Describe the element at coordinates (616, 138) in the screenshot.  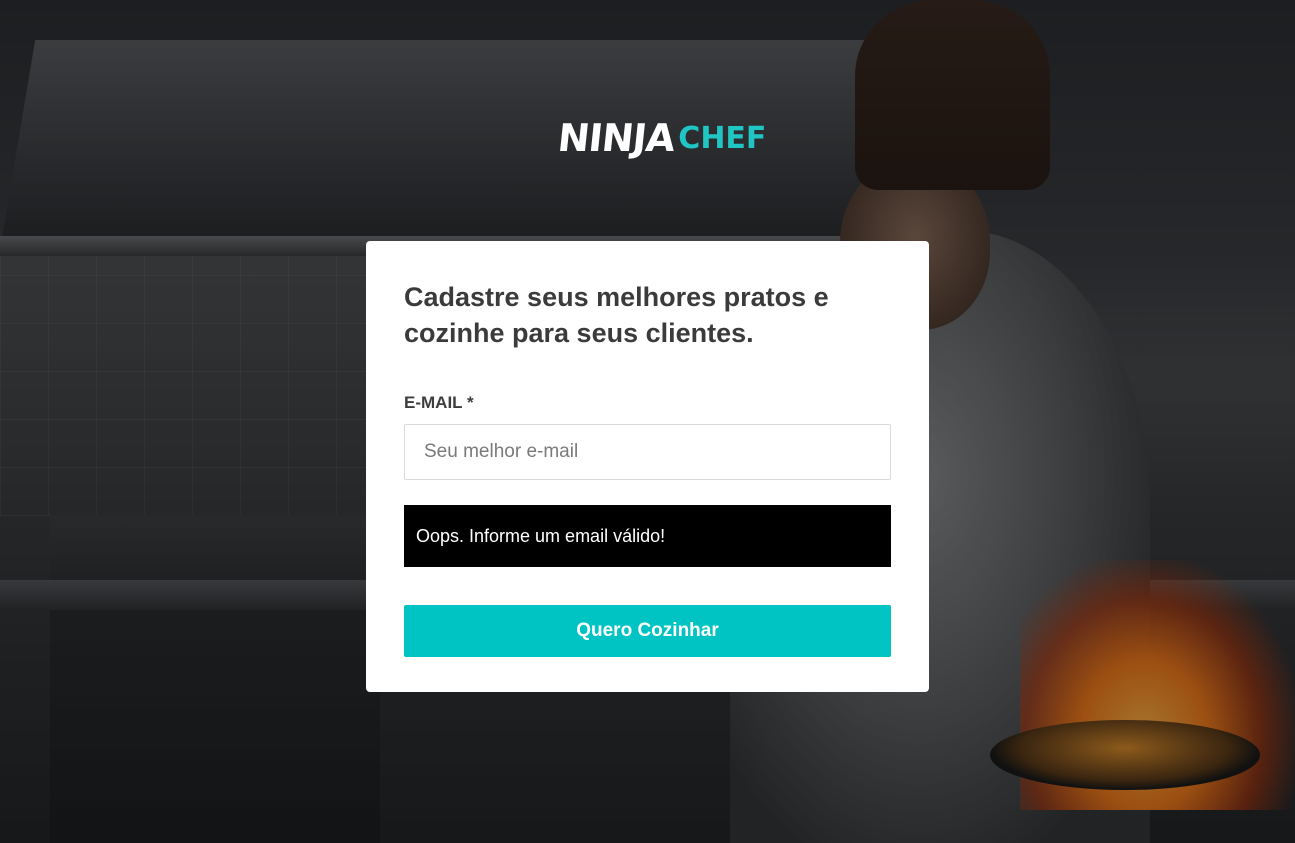
I see `logo-ninja-text: NINJA` at that location.